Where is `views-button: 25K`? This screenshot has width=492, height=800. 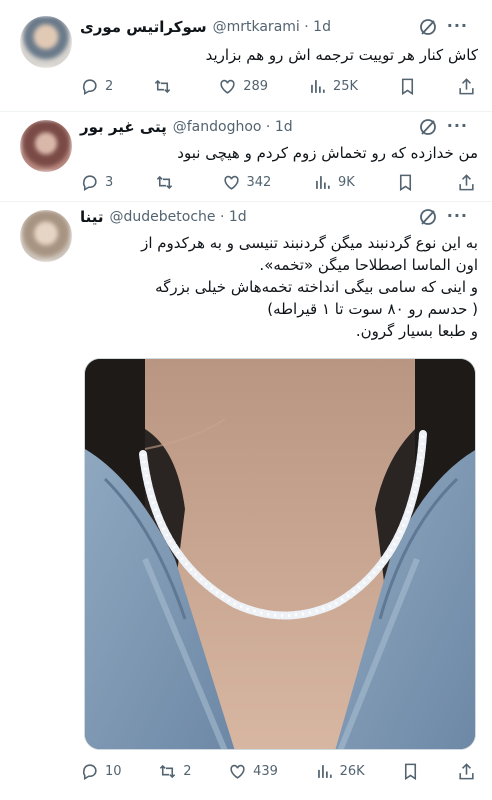 views-button: 25K is located at coordinates (333, 86).